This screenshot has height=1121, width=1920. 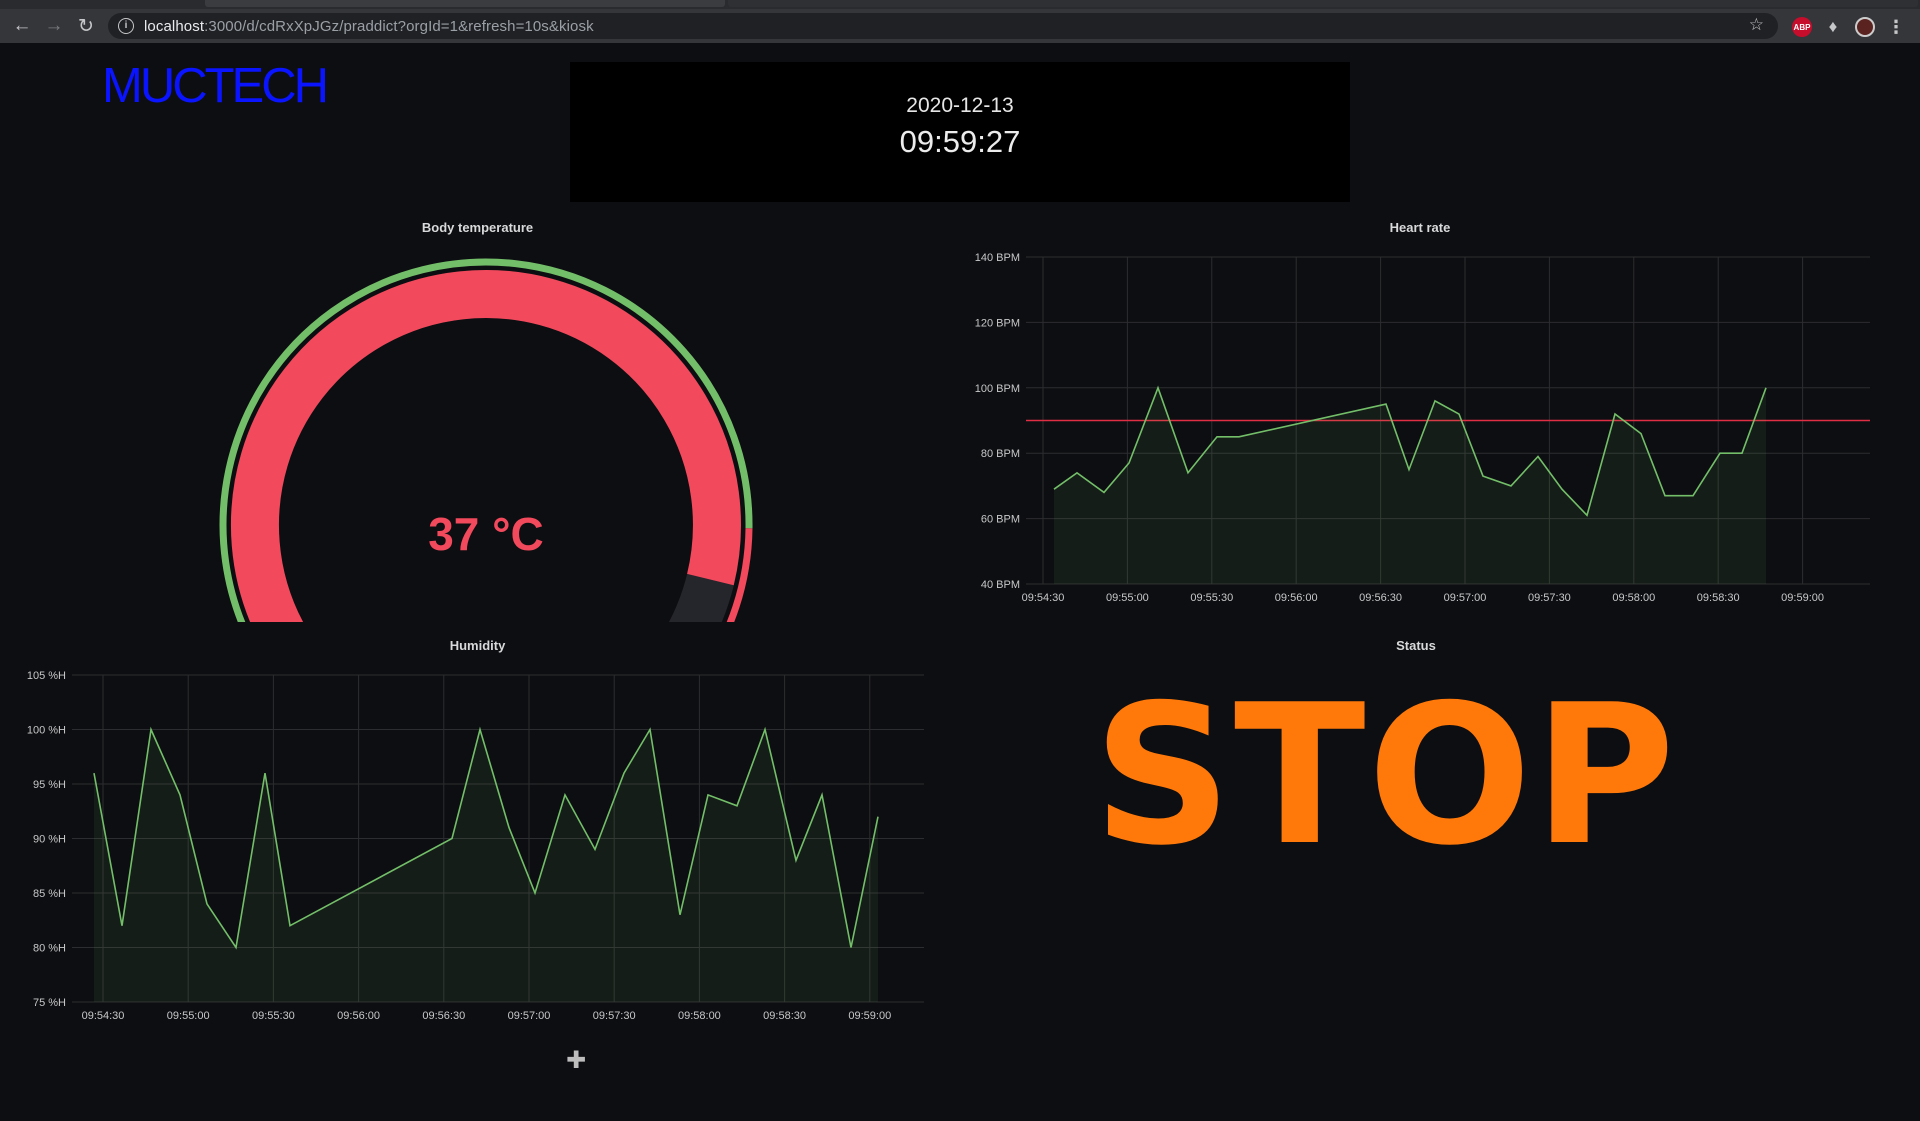 I want to click on profile-avatar-icon, so click(x=1865, y=27).